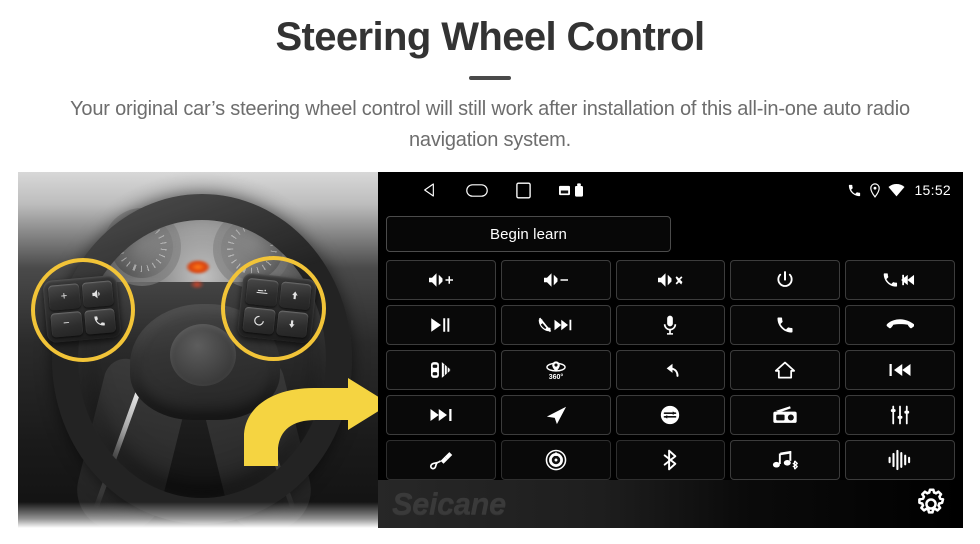 The image size is (980, 544). Describe the element at coordinates (579, 190) in the screenshot. I see `usb-drive-icon` at that location.